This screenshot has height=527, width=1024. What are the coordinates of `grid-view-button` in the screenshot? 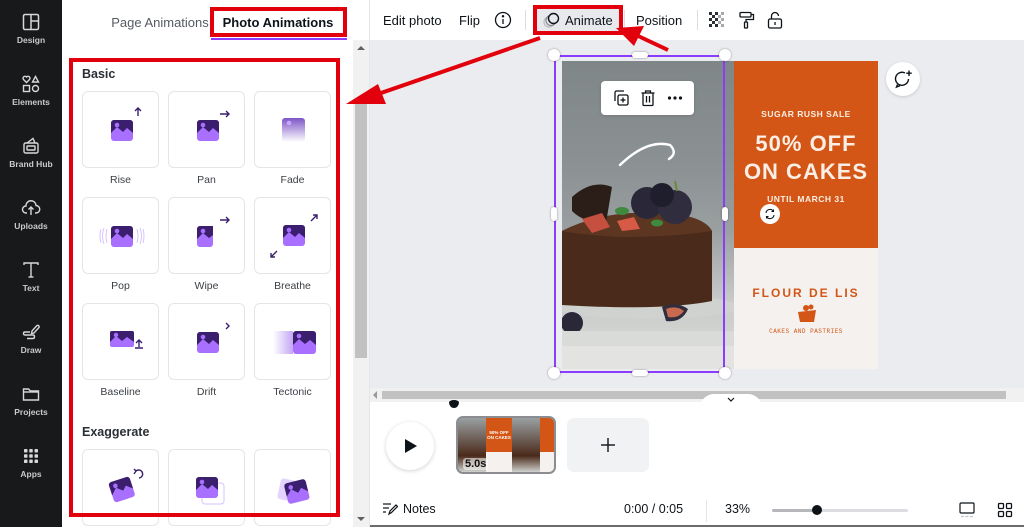 It's located at (1005, 512).